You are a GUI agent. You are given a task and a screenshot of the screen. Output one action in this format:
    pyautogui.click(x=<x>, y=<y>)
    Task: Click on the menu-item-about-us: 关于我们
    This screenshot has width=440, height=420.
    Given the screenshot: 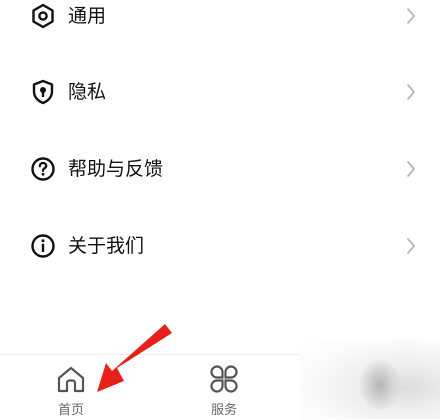 What is the action you would take?
    pyautogui.click(x=220, y=246)
    